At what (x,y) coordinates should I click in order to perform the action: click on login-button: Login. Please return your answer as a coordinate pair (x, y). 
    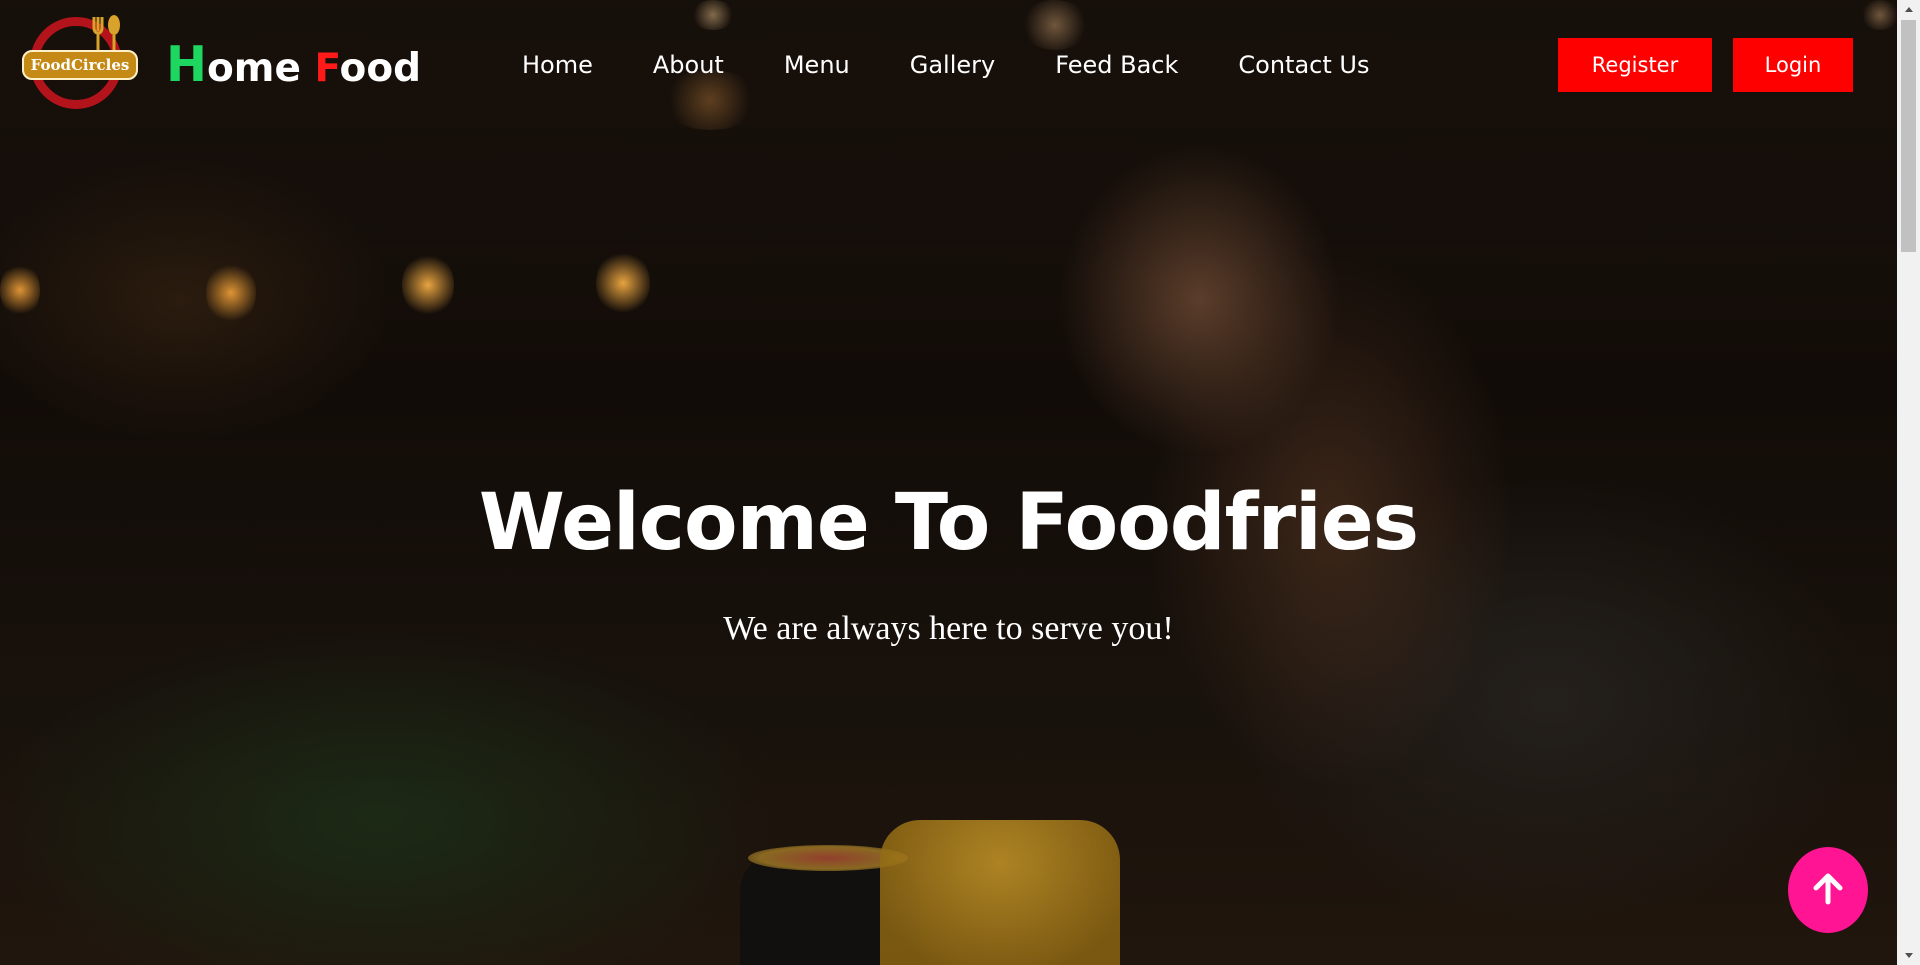
    Looking at the image, I should click on (1793, 65).